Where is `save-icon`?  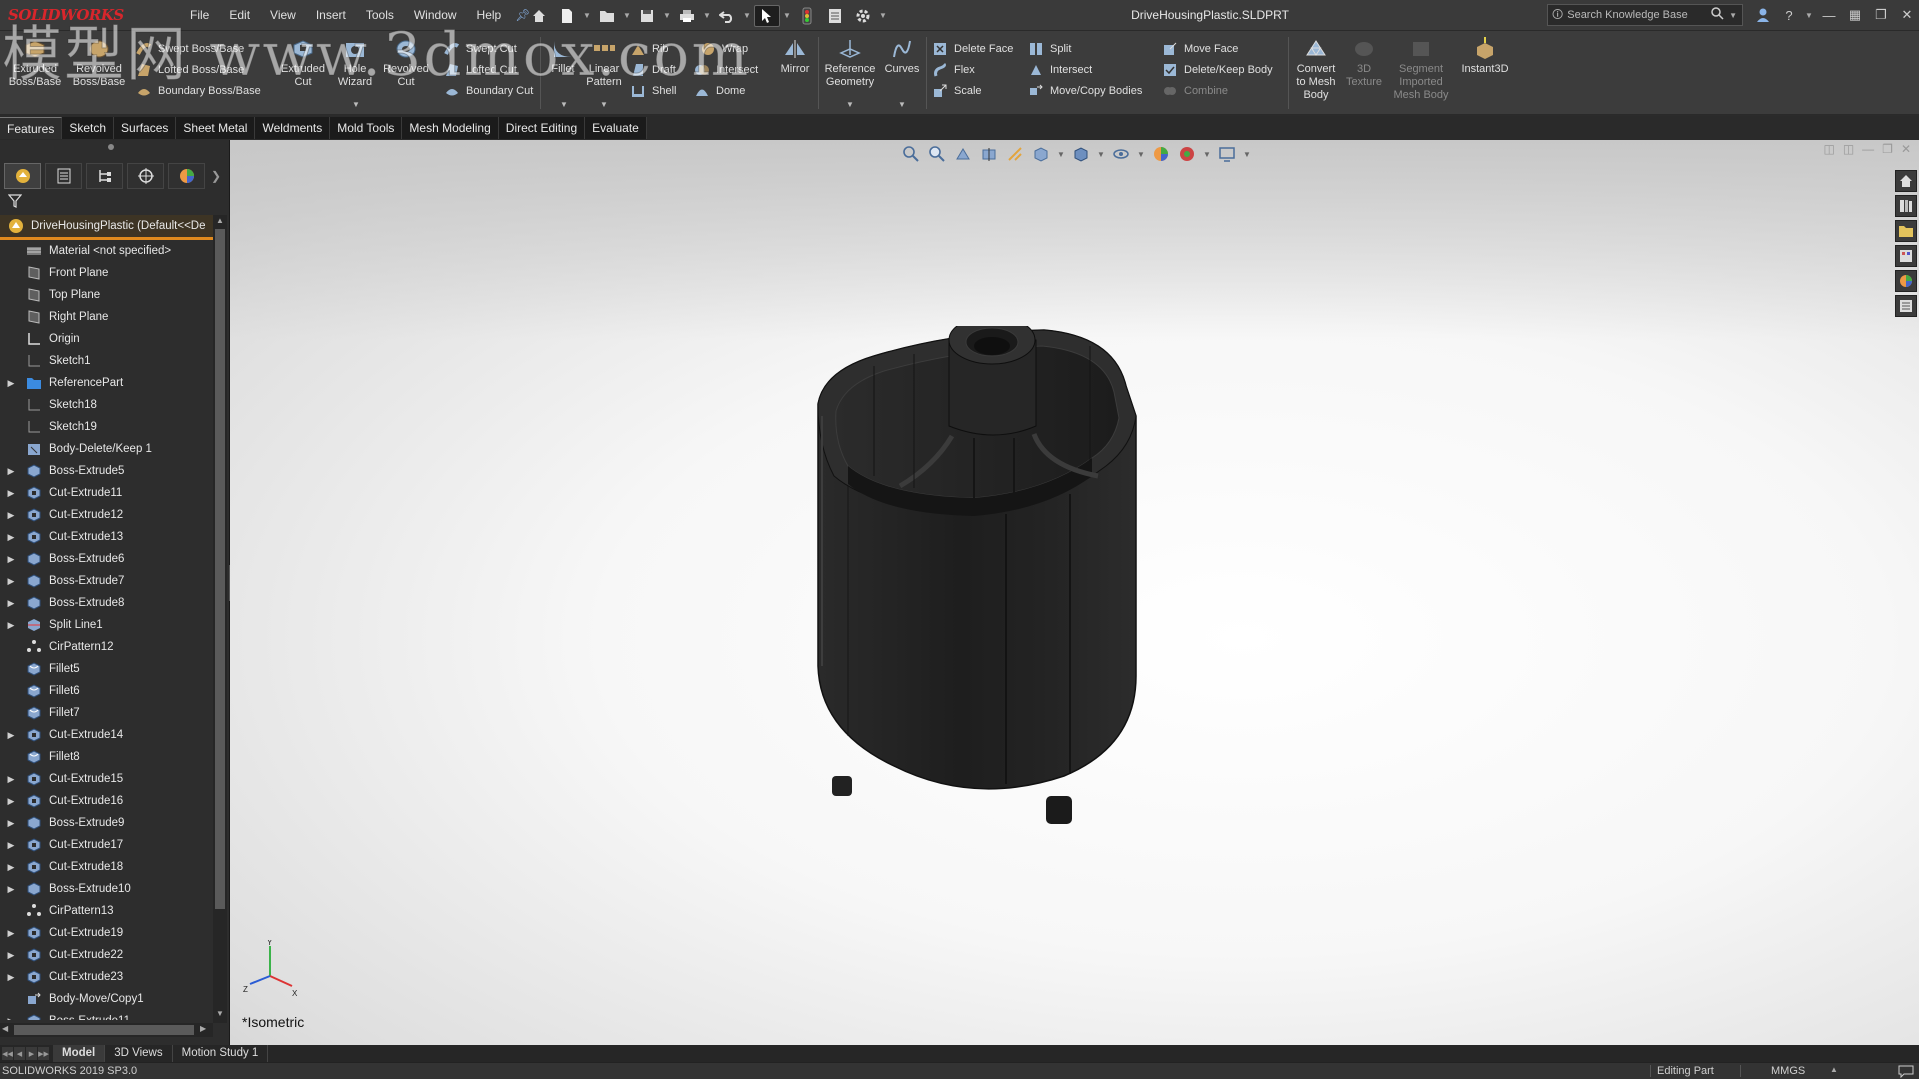
save-icon is located at coordinates (647, 16).